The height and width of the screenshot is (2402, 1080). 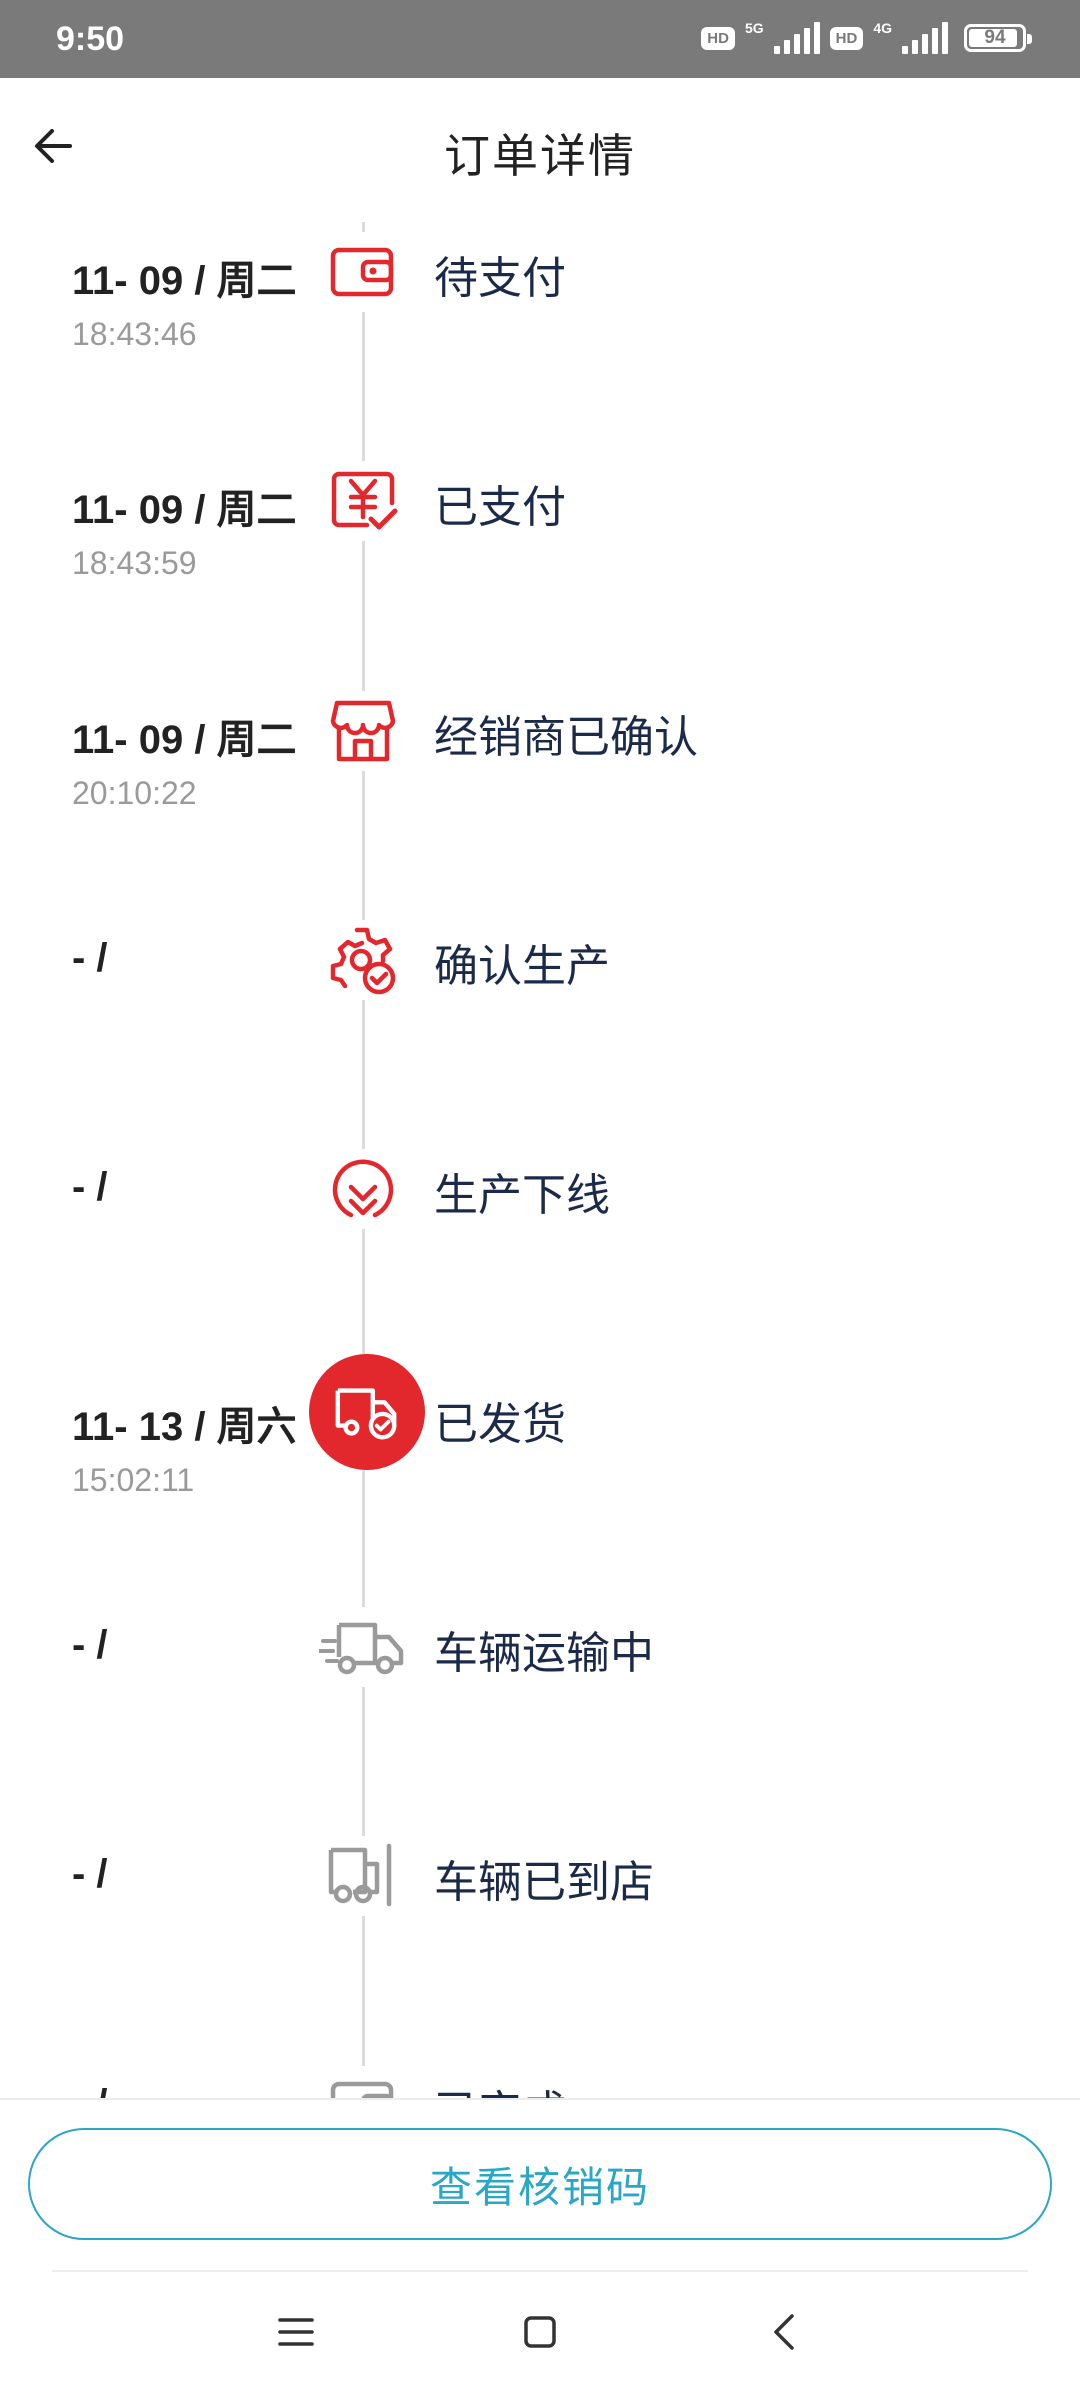 What do you see at coordinates (364, 1647) in the screenshot?
I see `truck-moving-icon` at bounding box center [364, 1647].